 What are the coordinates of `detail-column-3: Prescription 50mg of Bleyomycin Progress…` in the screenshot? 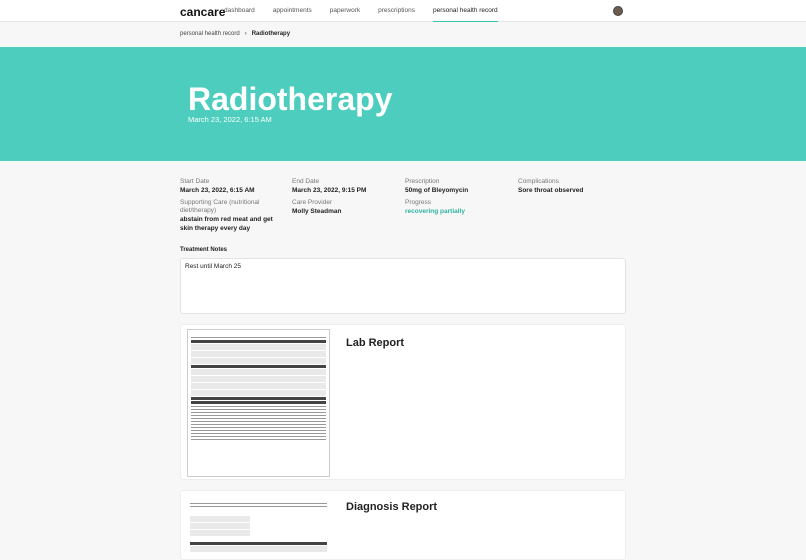 It's located at (457, 199).